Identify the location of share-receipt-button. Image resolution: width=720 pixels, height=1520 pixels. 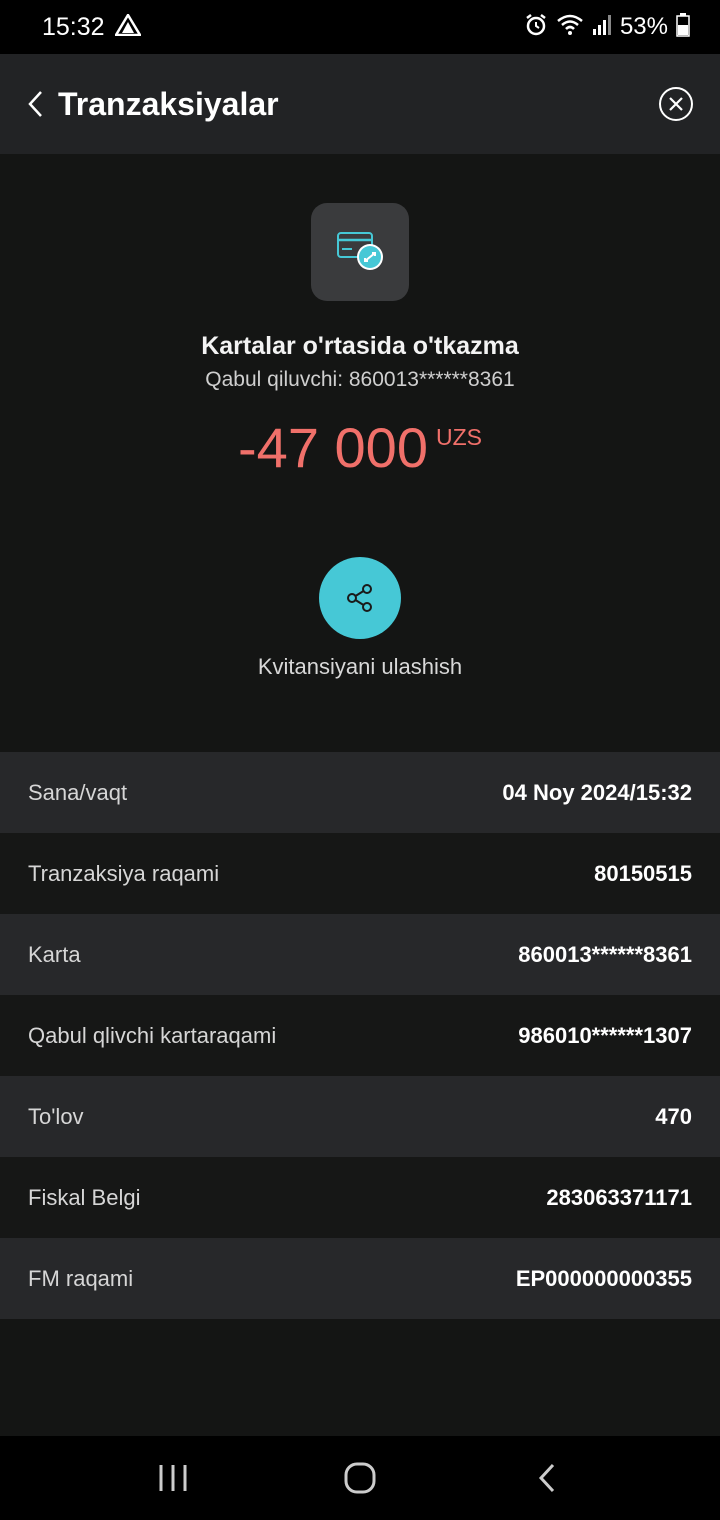
(360, 598).